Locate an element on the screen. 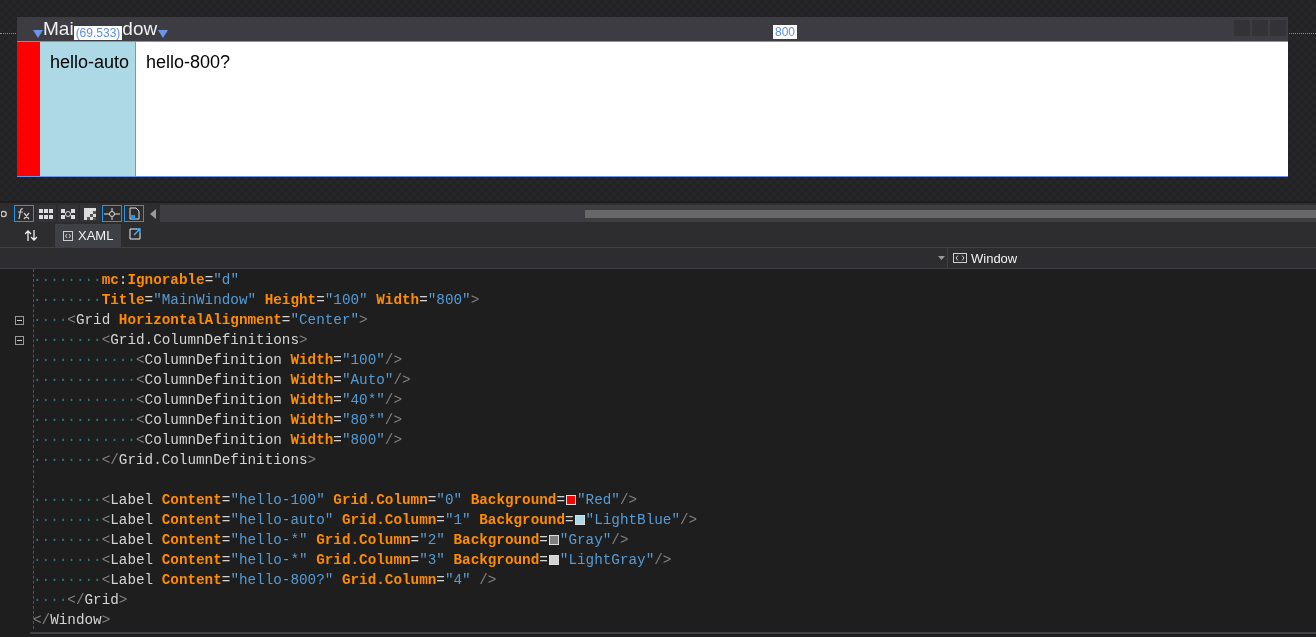  code-text: <Label Content="hello-auto" Grid.Column="1" Background= is located at coordinates (337, 520).